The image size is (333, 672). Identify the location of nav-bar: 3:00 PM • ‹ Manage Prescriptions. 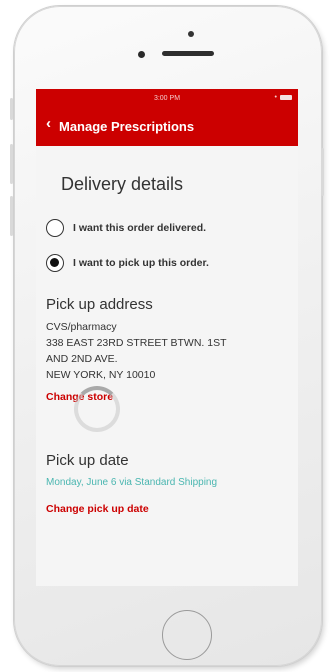
(167, 117).